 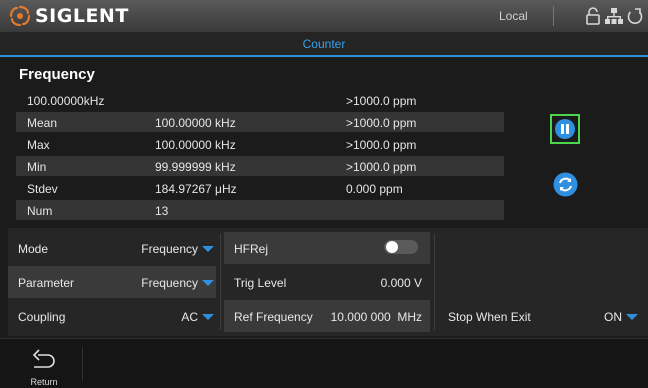 What do you see at coordinates (260, 188) in the screenshot?
I see `measurement-row: Stdev 184.97267 μHz 0.000 ppm` at bounding box center [260, 188].